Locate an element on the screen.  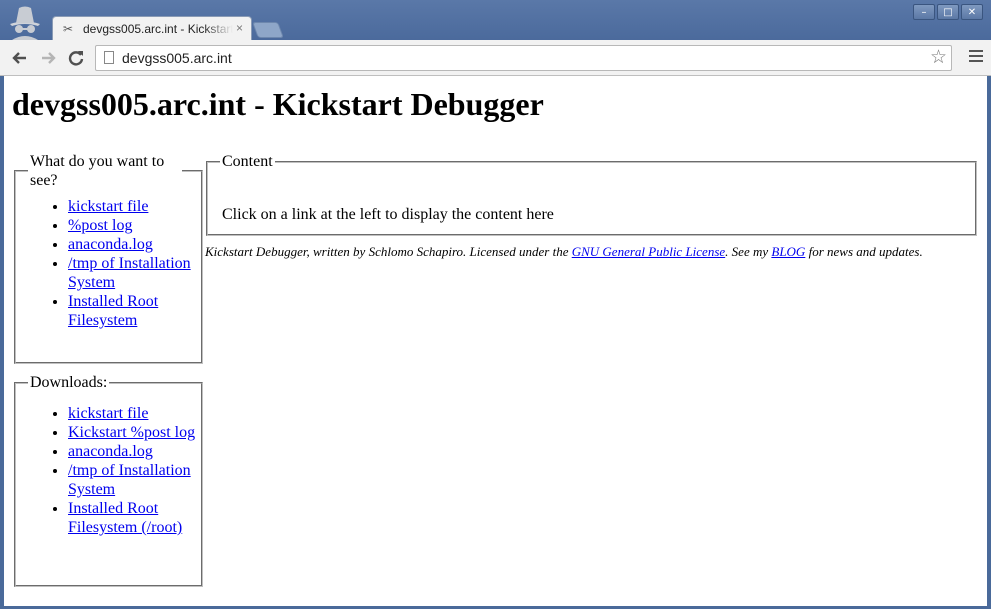
menu-icon is located at coordinates (976, 57).